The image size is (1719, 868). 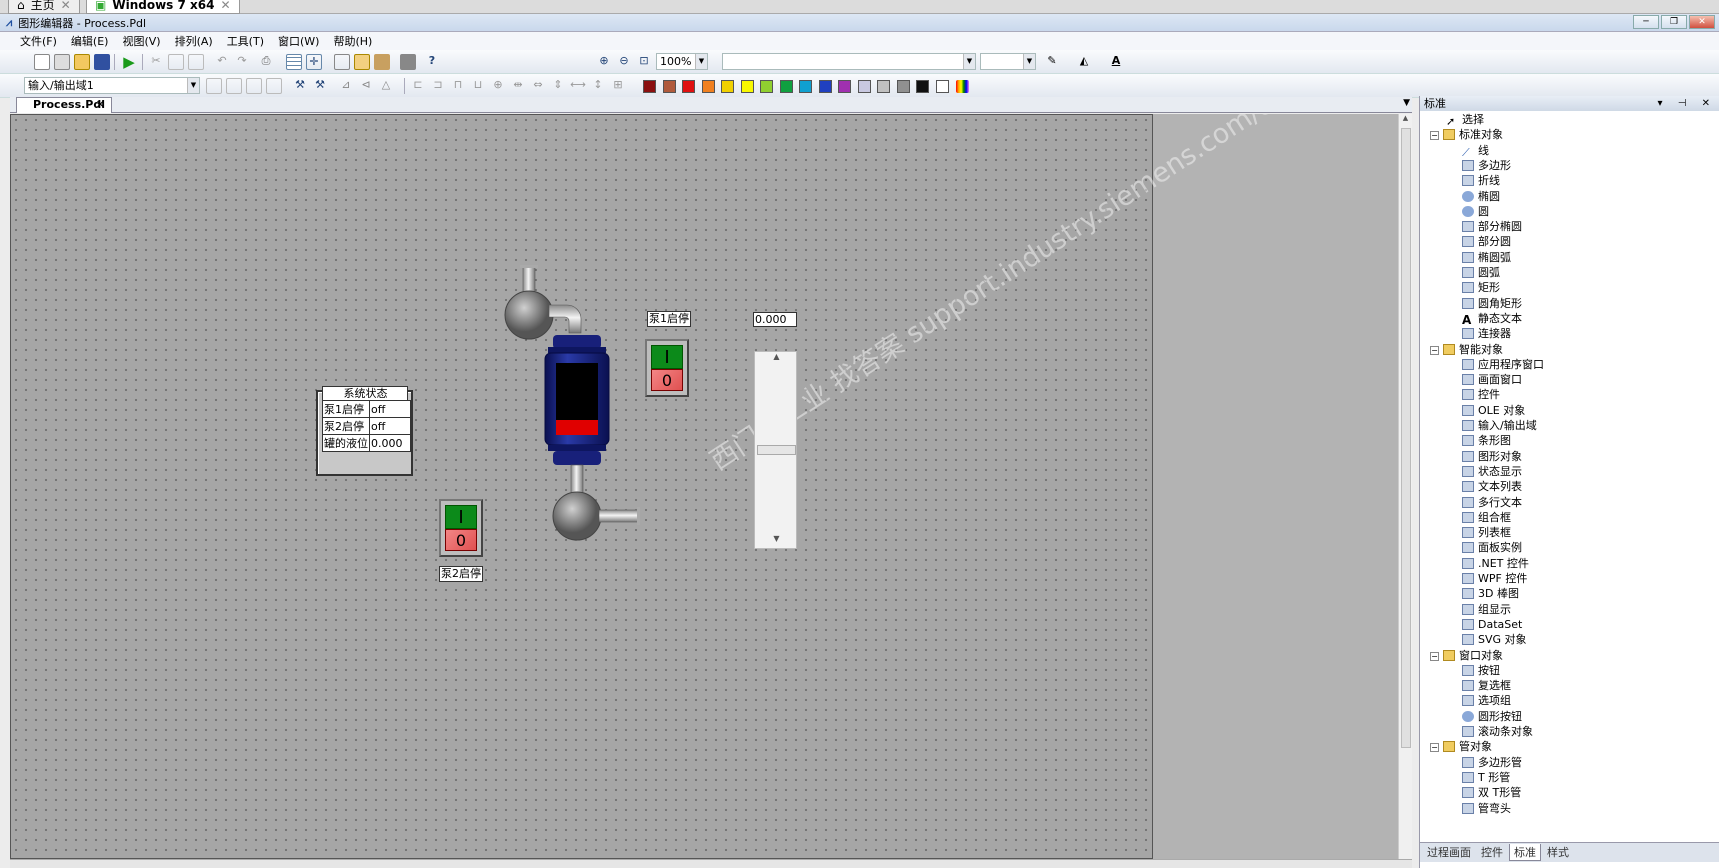 I want to click on tree-item: 图形对象, so click(x=1492, y=457).